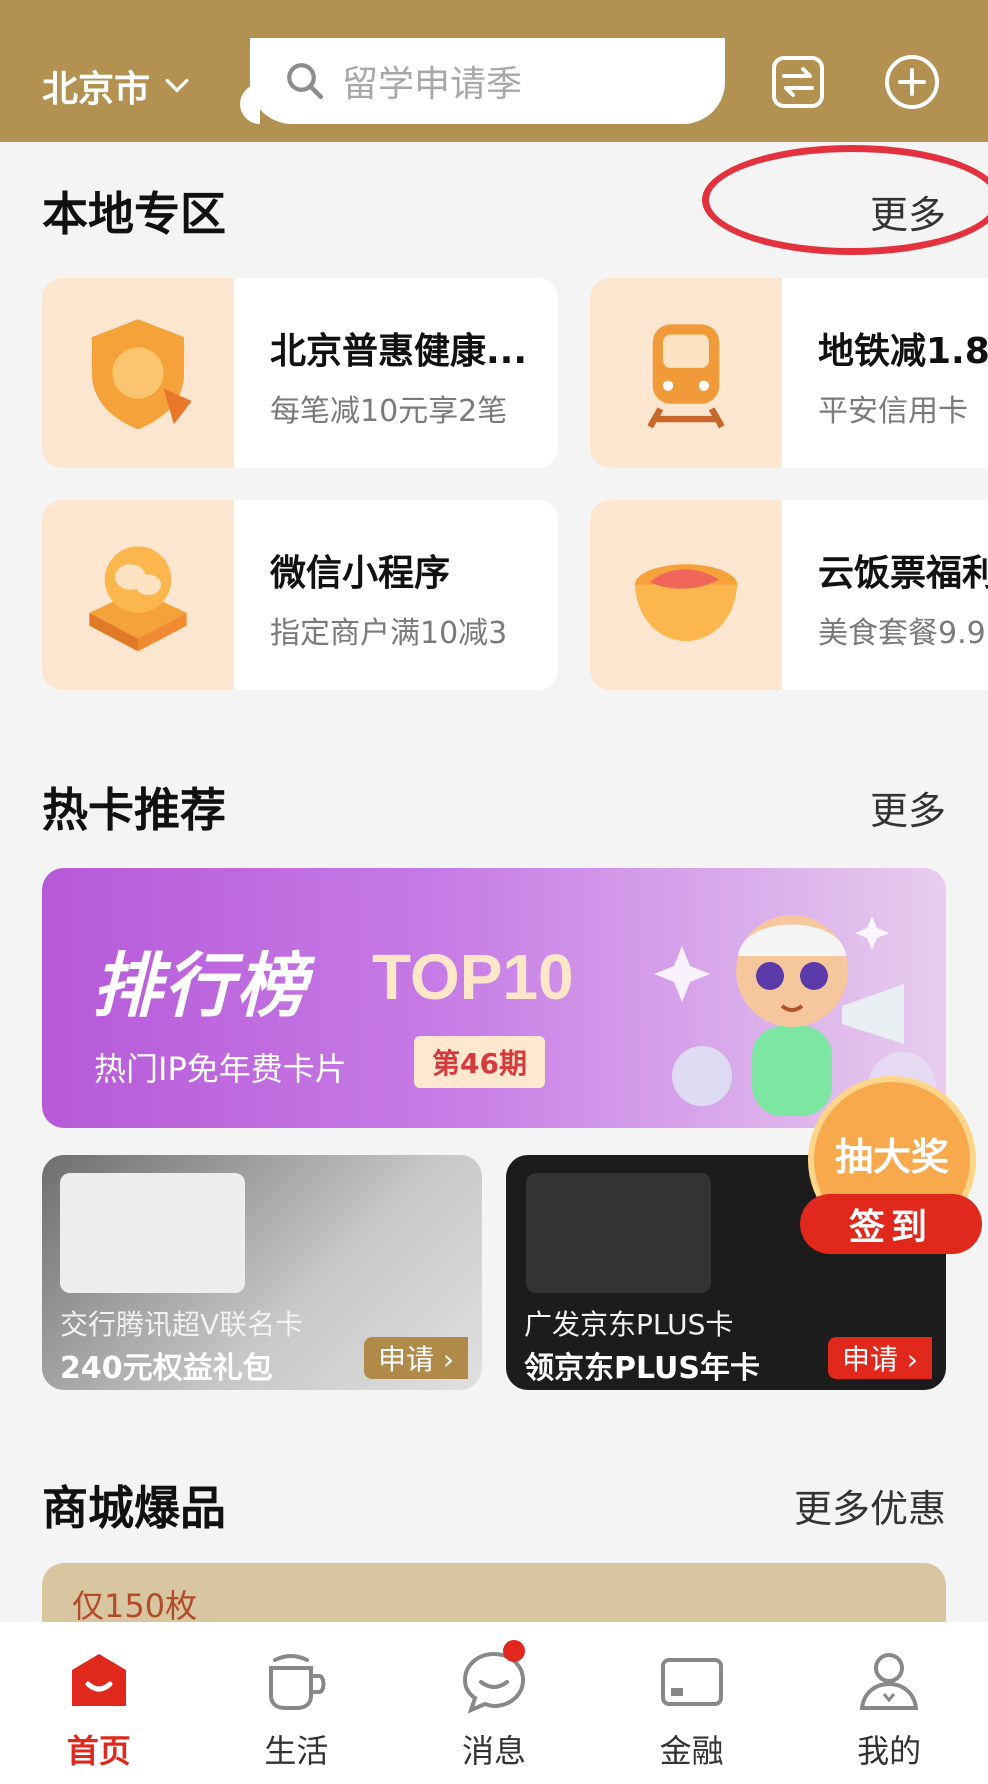  What do you see at coordinates (686, 376) in the screenshot?
I see `train-icon` at bounding box center [686, 376].